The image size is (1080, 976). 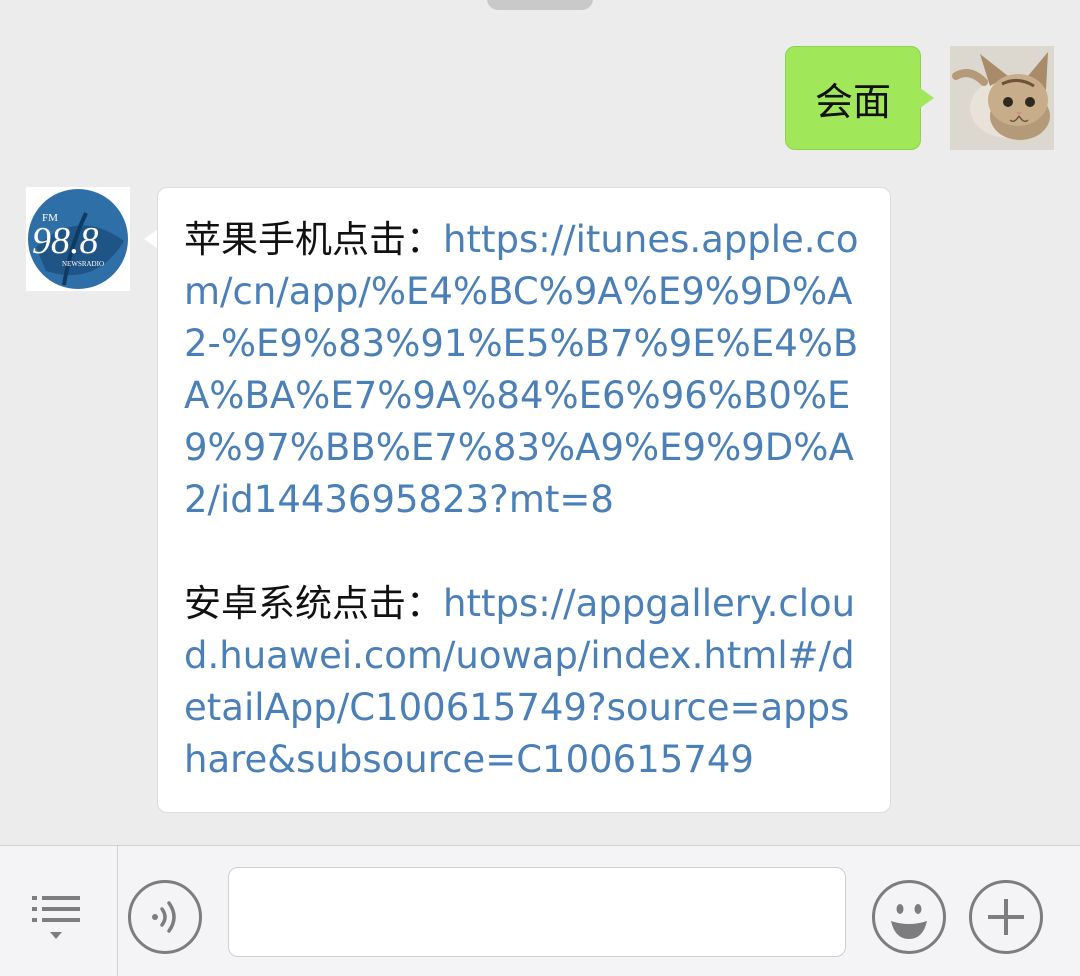 I want to click on top-pull-handle, so click(x=540, y=5).